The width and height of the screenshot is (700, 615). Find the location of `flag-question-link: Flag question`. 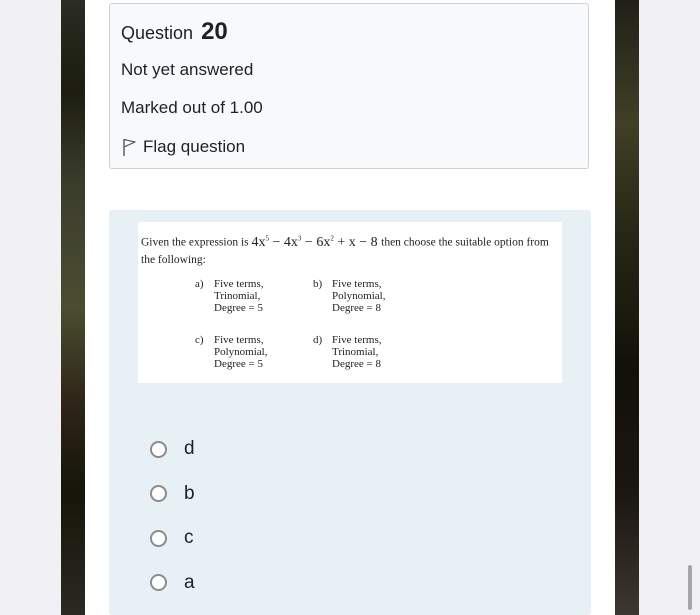

flag-question-link: Flag question is located at coordinates (183, 147).